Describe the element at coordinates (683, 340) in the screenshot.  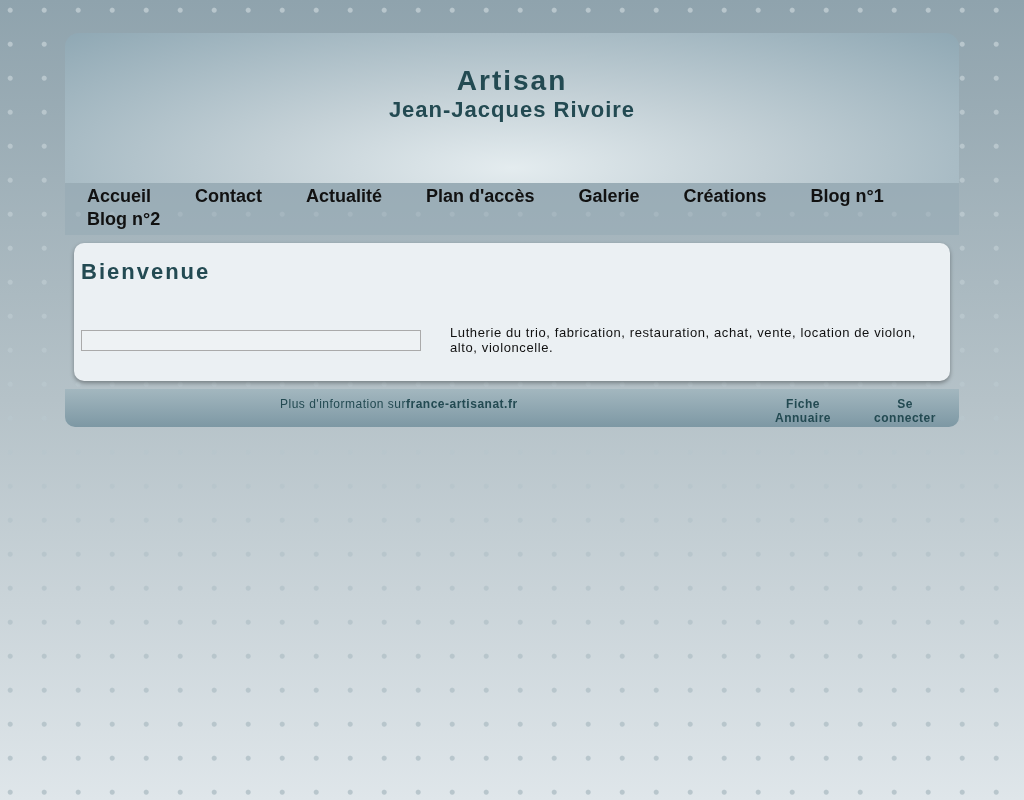
I see `description-text: Lutherie du trio, fabrication, restauration, achat, vente, location de violon, alto, violoncelle.` at that location.